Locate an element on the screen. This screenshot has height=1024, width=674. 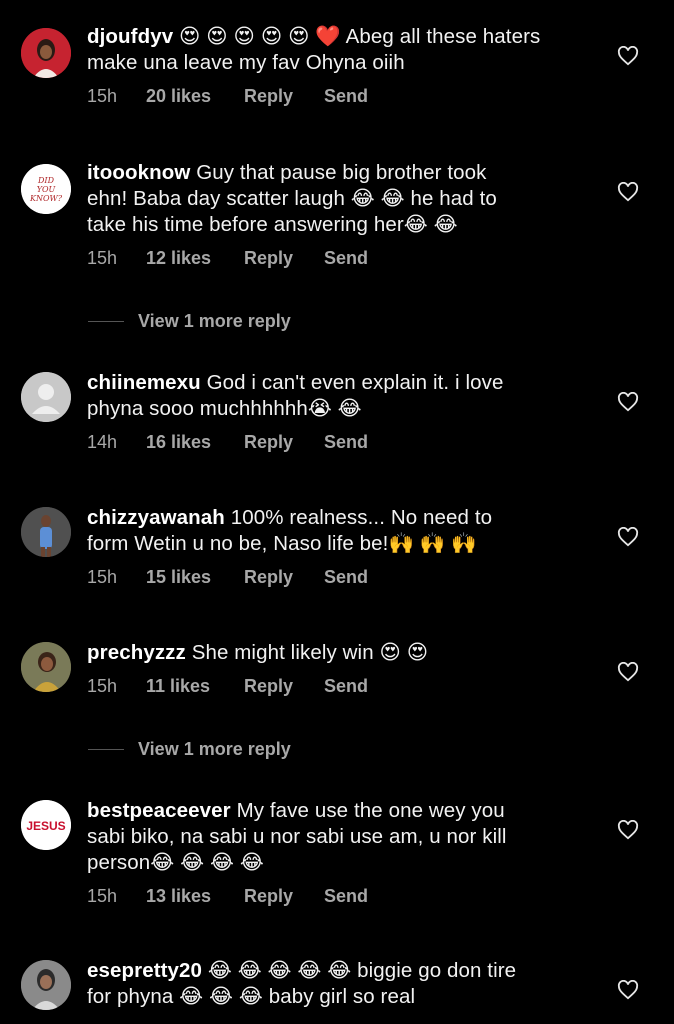
comment-text: Guy that pause big brother took is located at coordinates (341, 172).